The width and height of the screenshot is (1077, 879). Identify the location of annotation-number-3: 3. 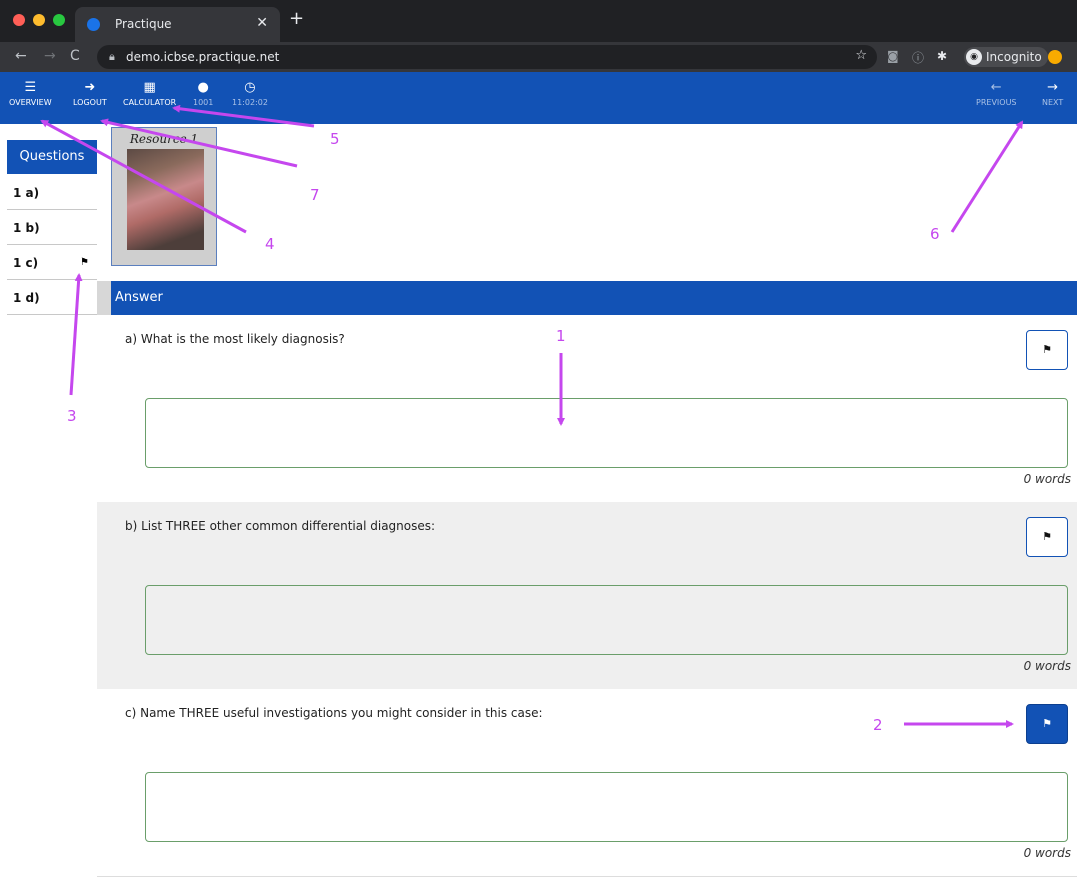
(72, 416).